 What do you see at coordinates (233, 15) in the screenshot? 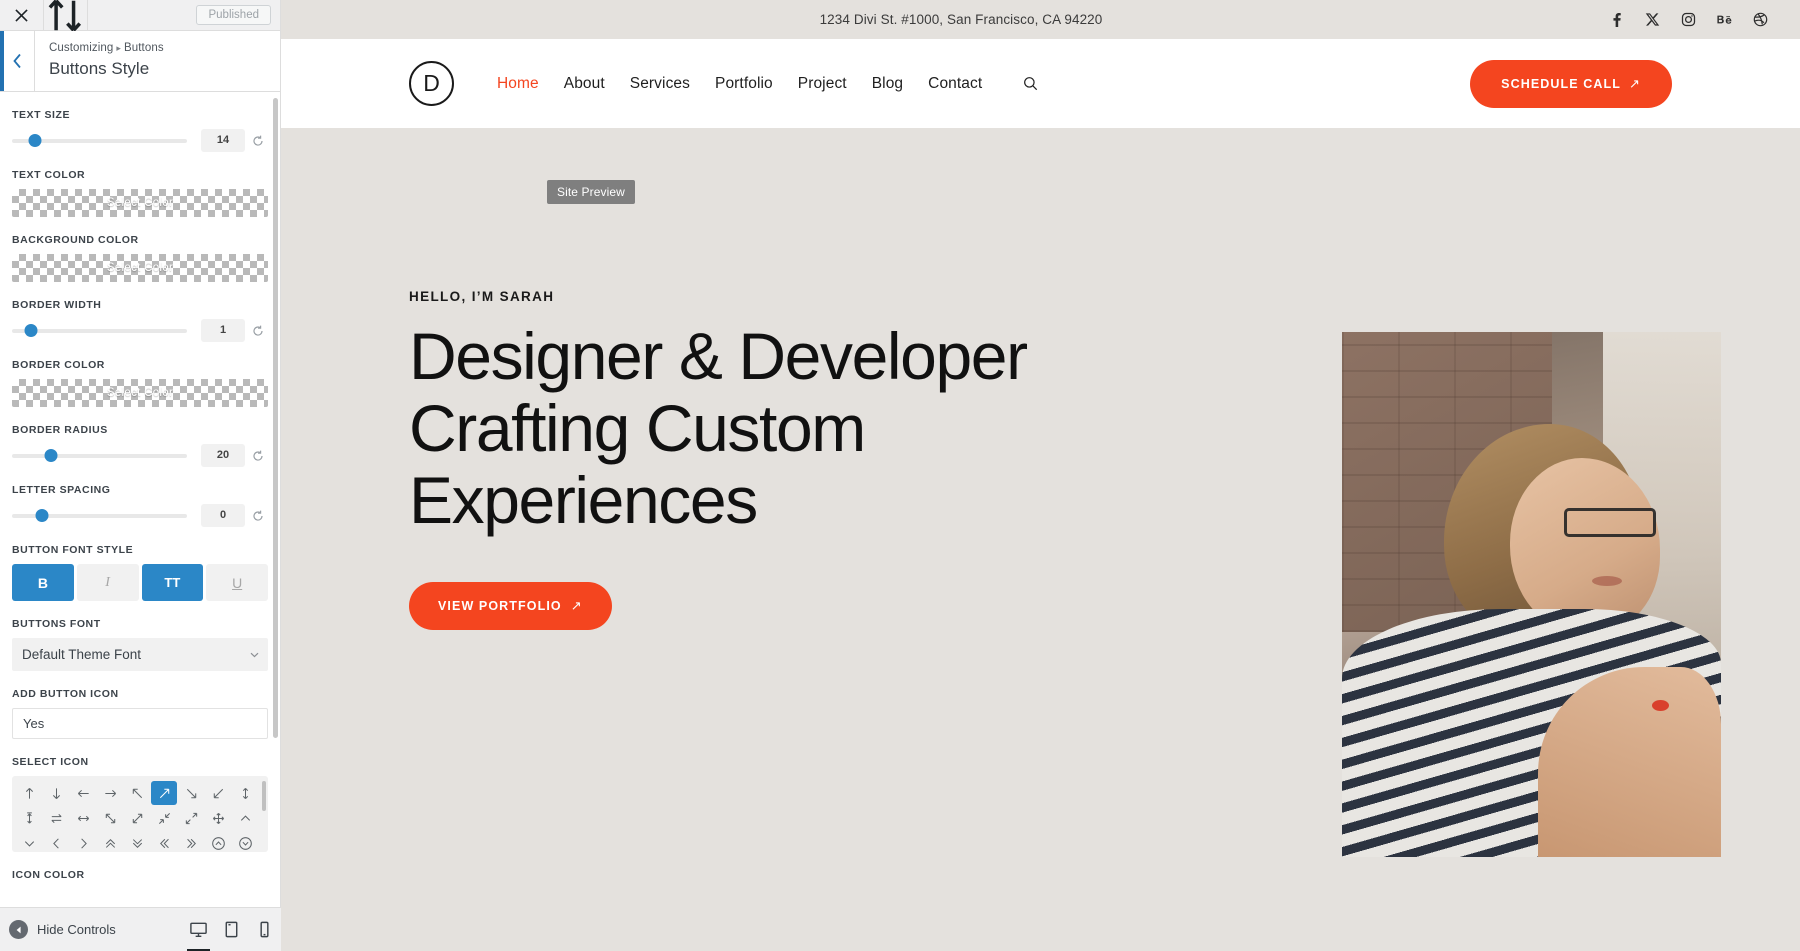
I see `publish-button: Published` at bounding box center [233, 15].